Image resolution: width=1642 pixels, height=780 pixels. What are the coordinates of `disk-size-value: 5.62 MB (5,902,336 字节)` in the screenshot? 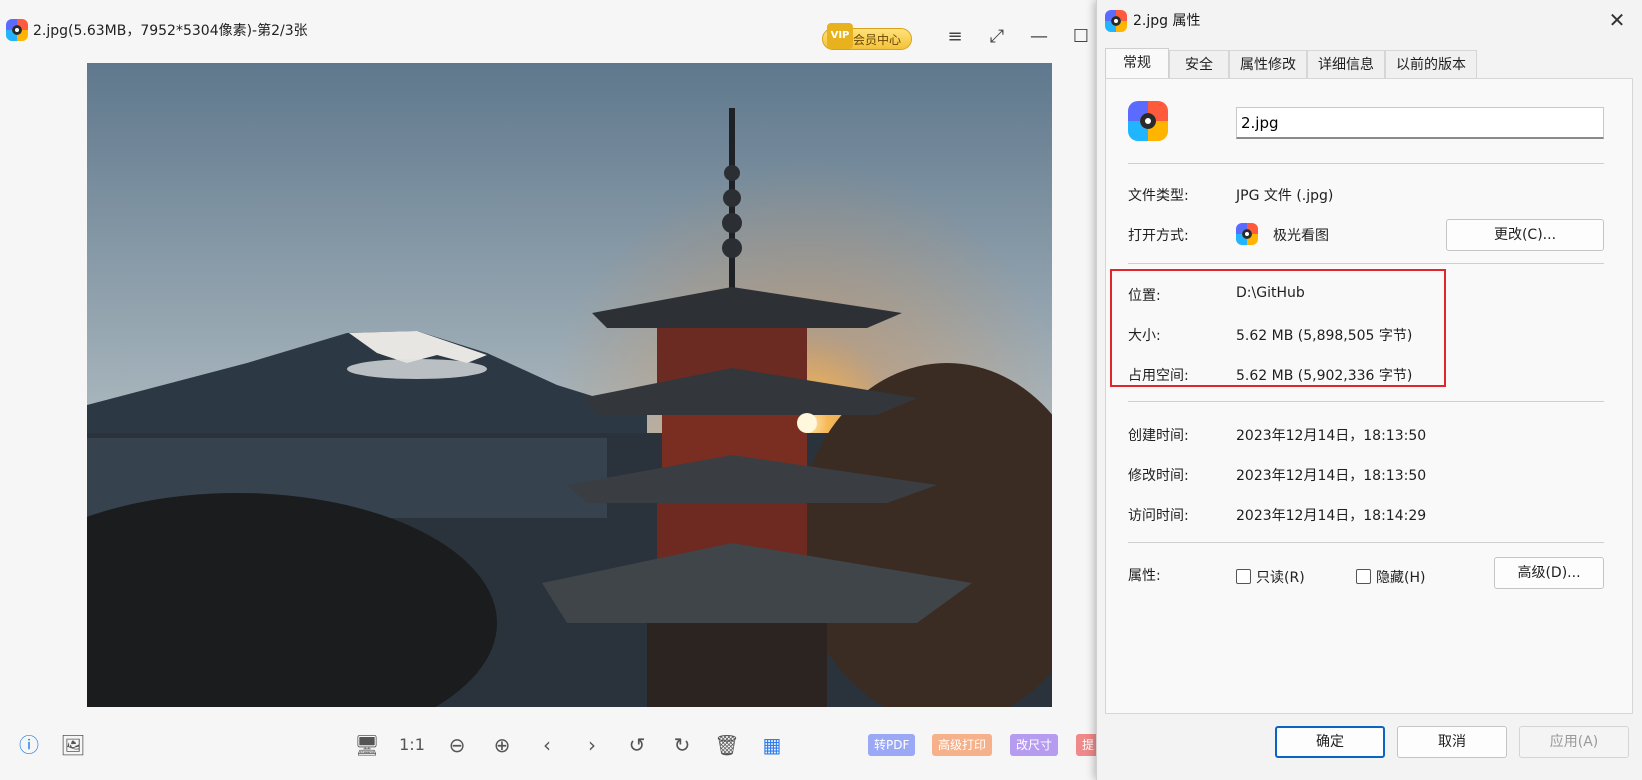 It's located at (1324, 376).